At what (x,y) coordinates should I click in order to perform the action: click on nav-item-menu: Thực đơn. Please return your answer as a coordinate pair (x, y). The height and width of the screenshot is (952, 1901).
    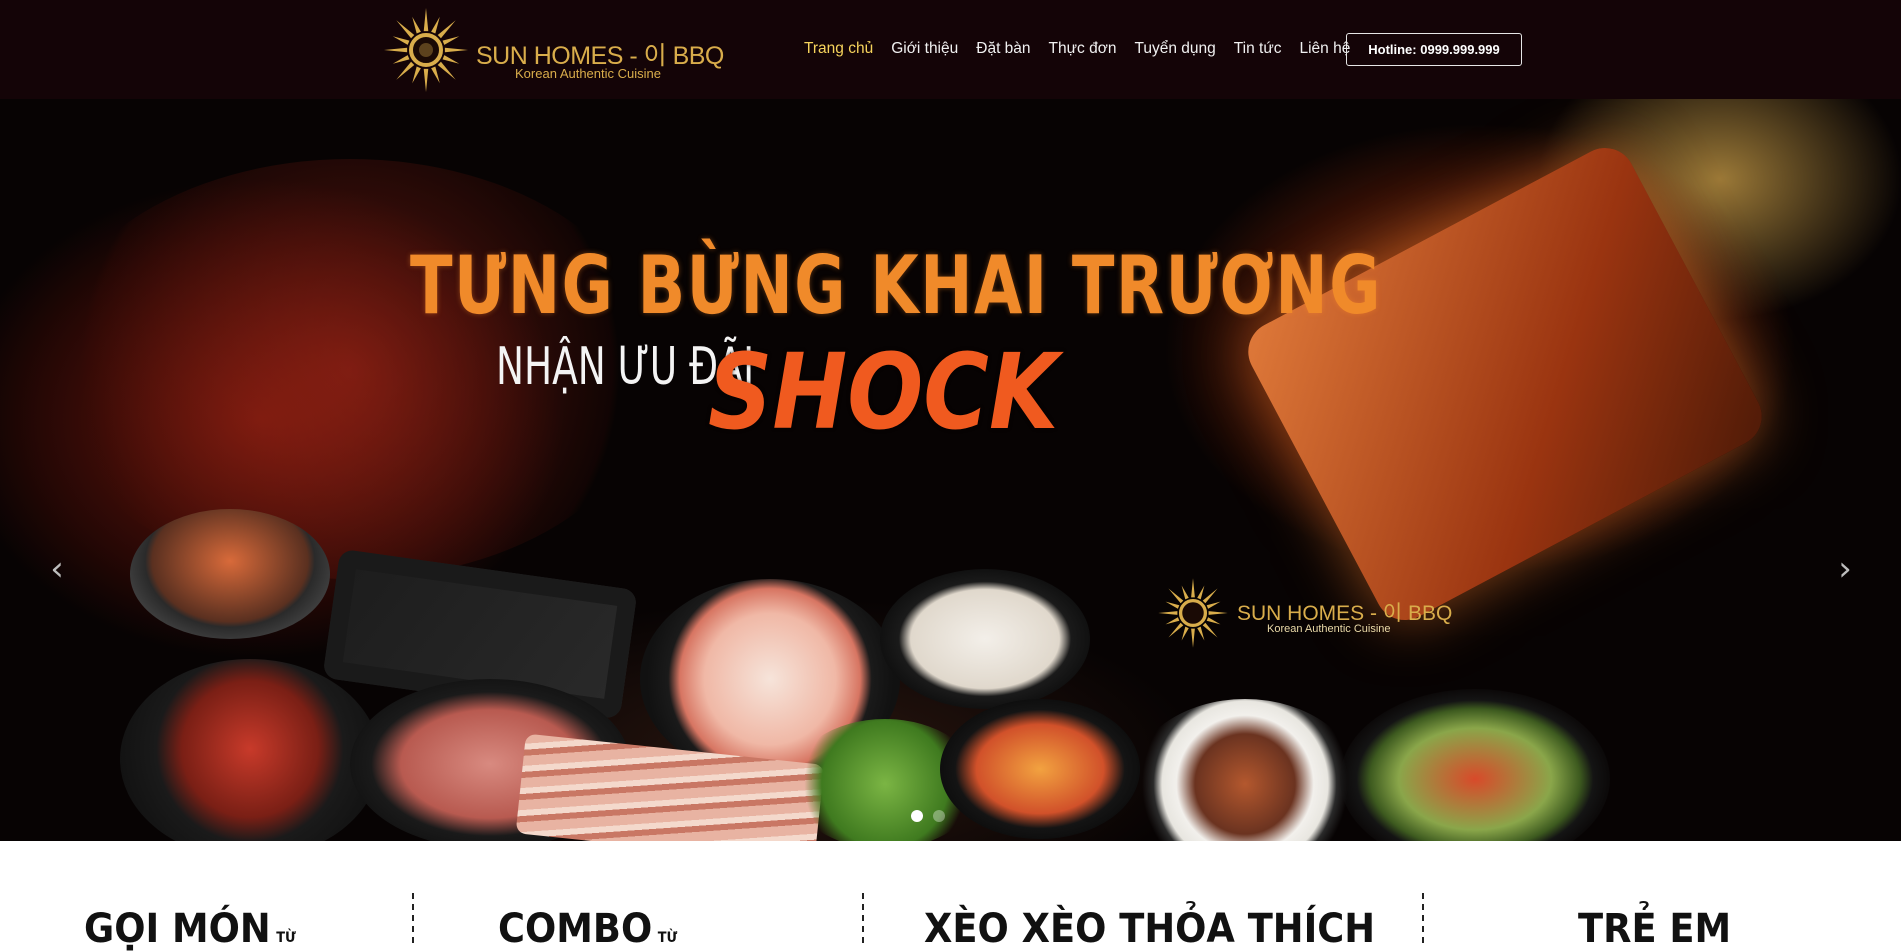
    Looking at the image, I should click on (1083, 49).